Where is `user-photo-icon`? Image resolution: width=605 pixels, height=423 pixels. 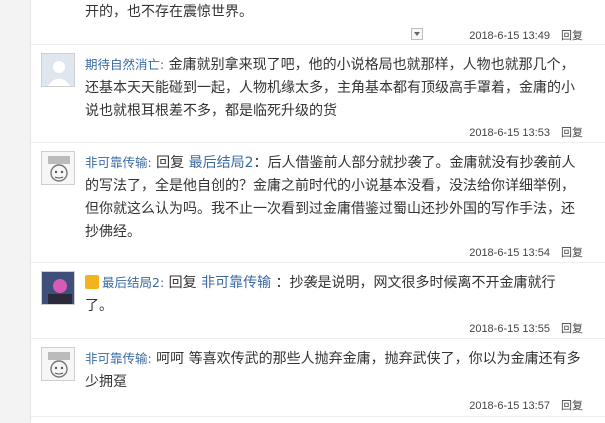 user-photo-icon is located at coordinates (58, 288).